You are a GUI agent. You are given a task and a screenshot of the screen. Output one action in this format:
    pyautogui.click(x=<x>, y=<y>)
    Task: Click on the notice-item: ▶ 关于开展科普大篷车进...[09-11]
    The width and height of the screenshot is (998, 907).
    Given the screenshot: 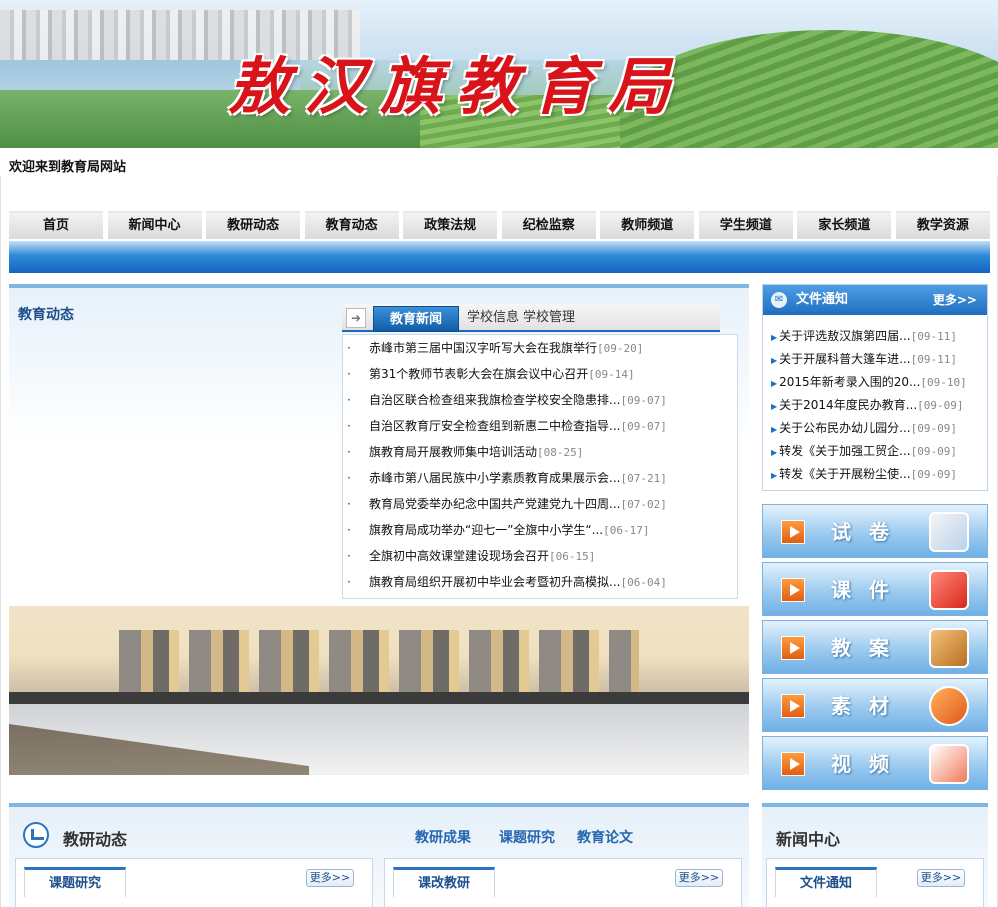 What is the action you would take?
    pyautogui.click(x=879, y=359)
    